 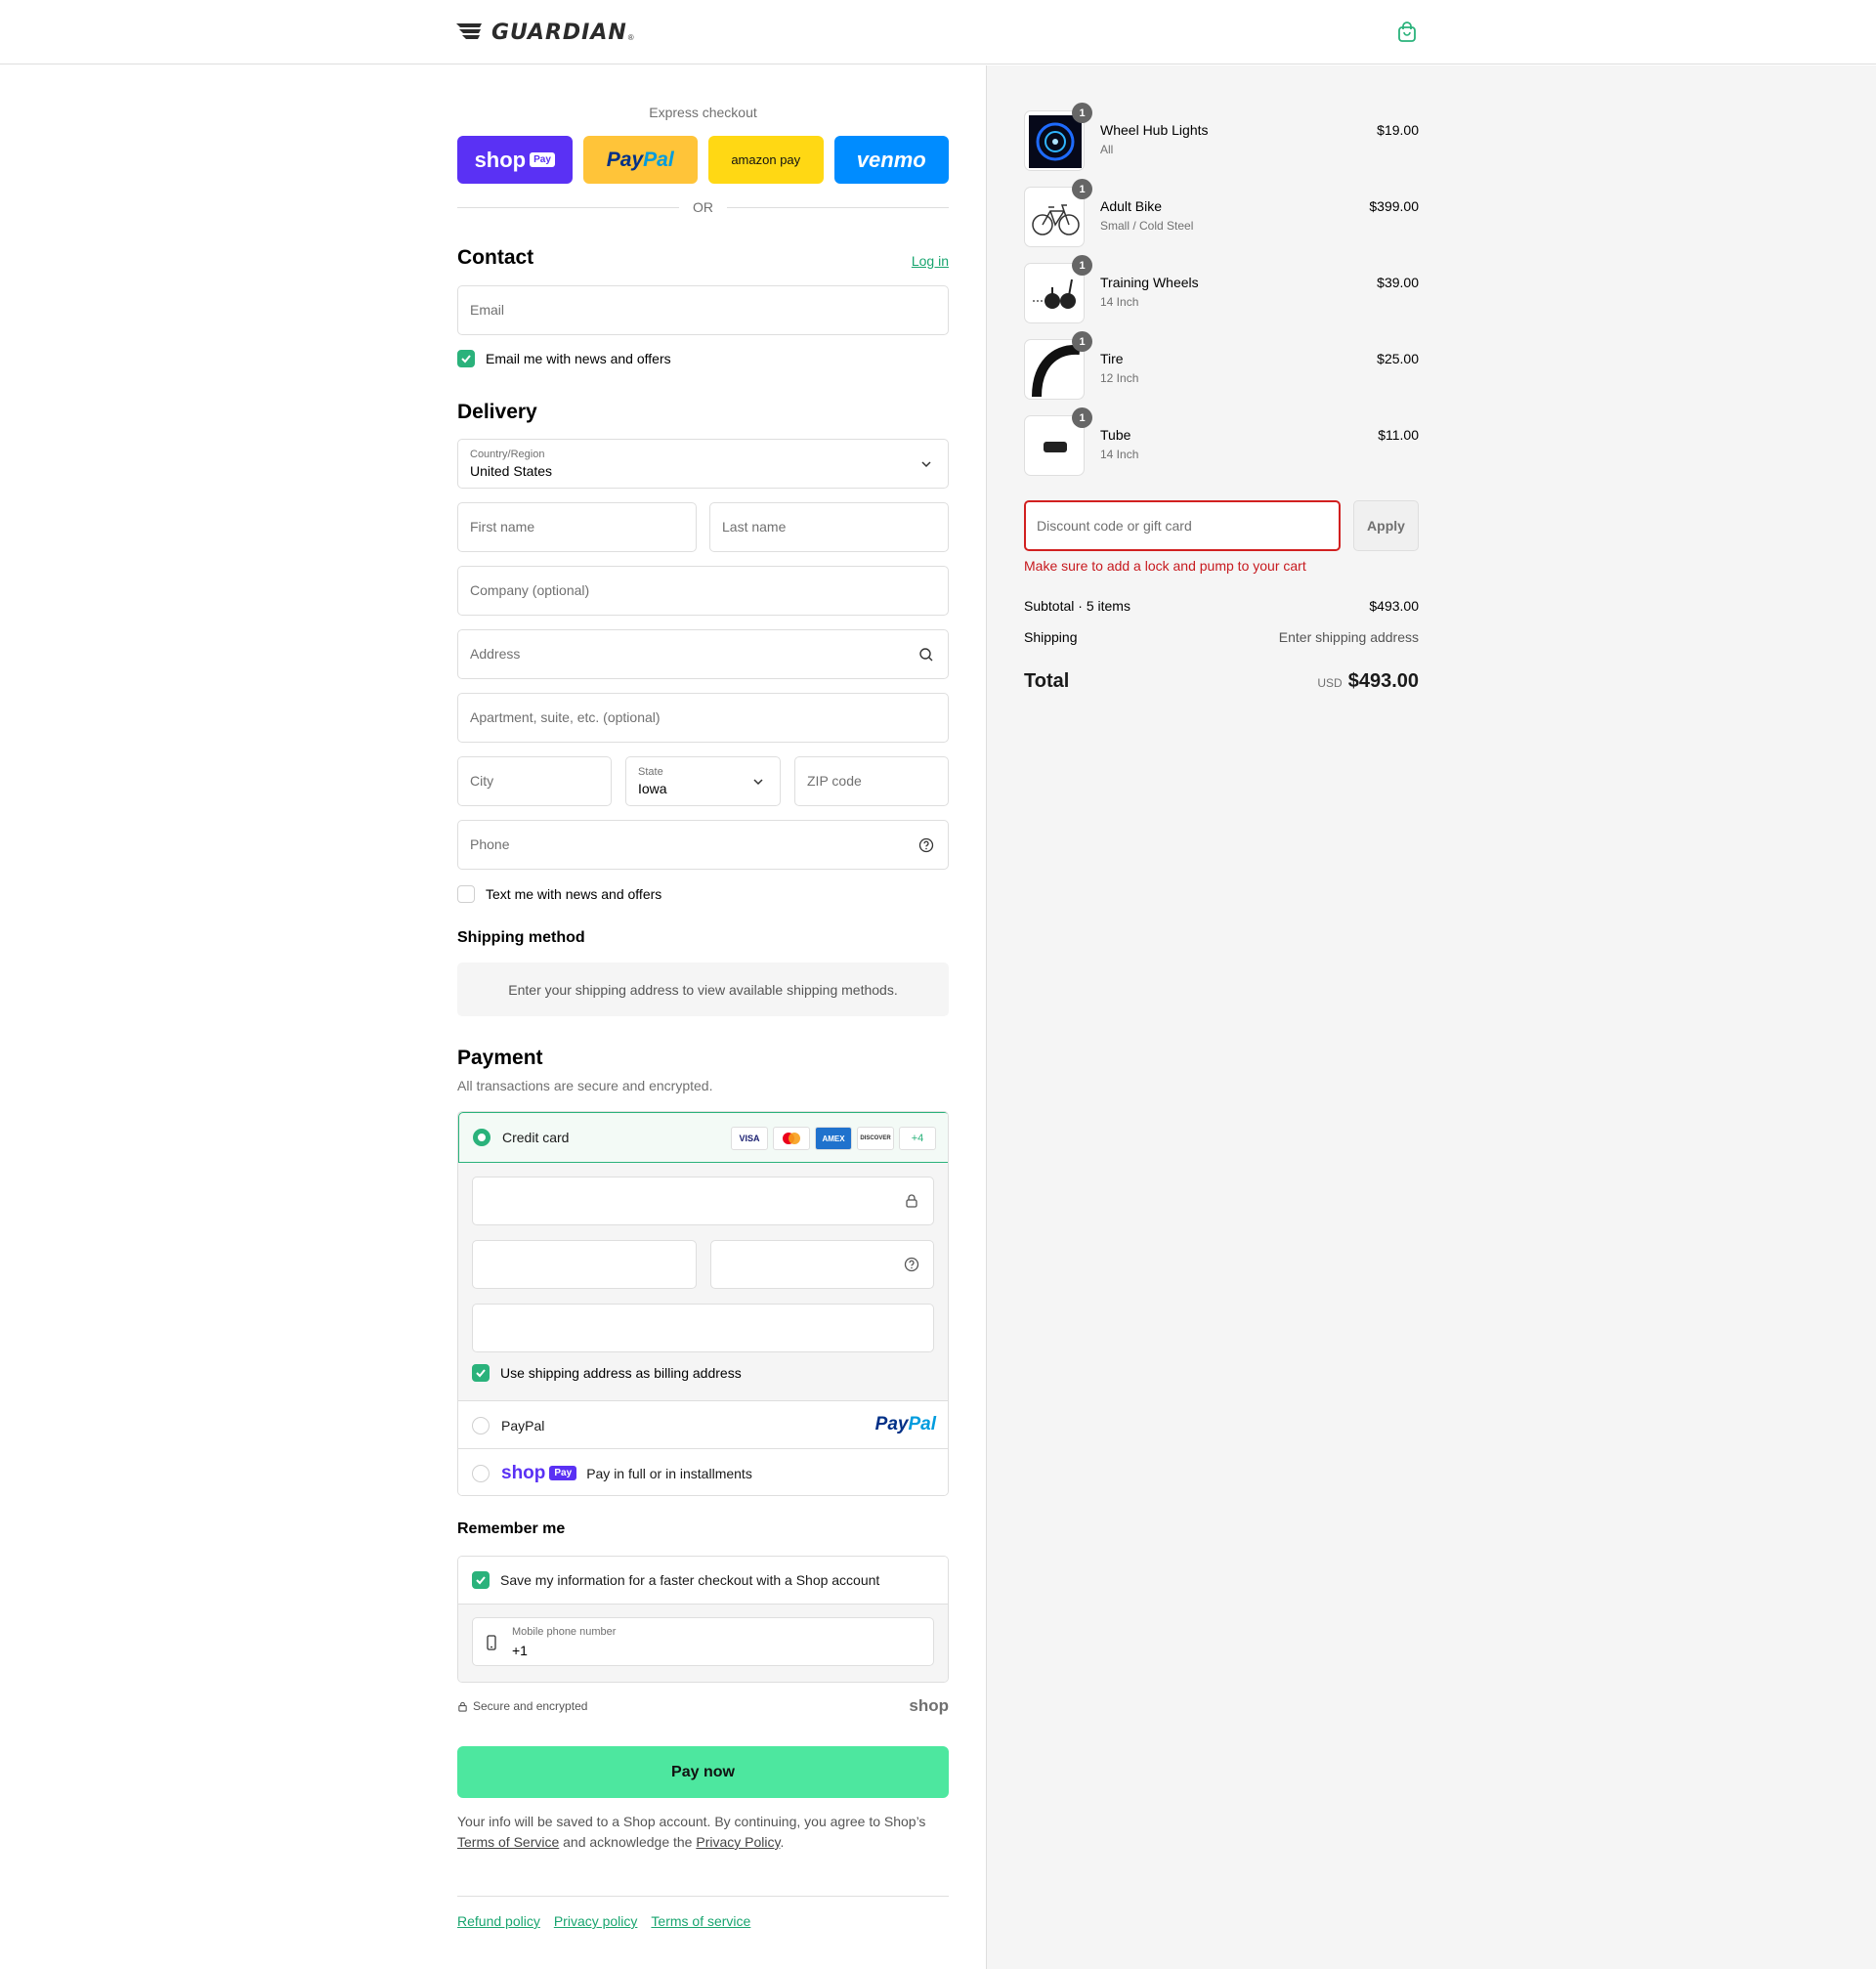 I want to click on paypal-button: Pay Pal, so click(x=640, y=160).